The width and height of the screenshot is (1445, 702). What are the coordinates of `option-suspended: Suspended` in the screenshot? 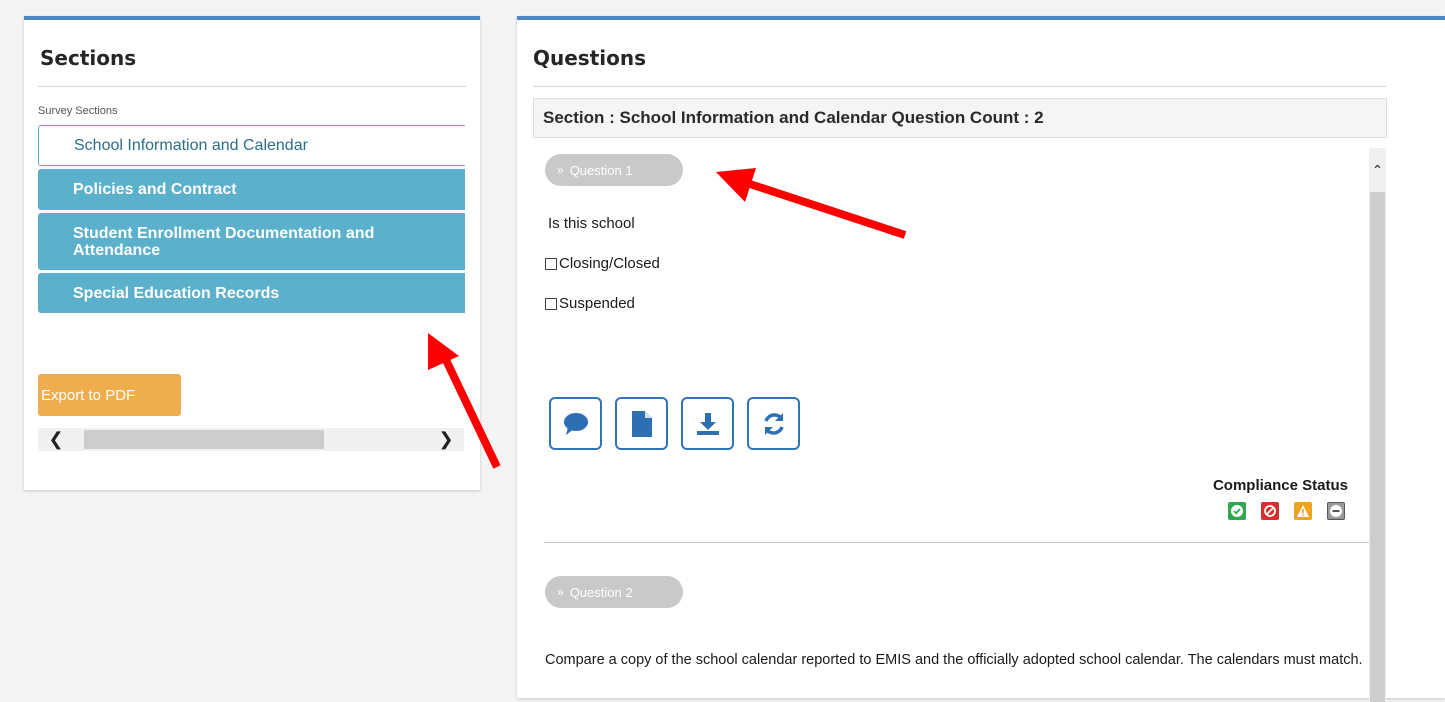 It's located at (590, 303).